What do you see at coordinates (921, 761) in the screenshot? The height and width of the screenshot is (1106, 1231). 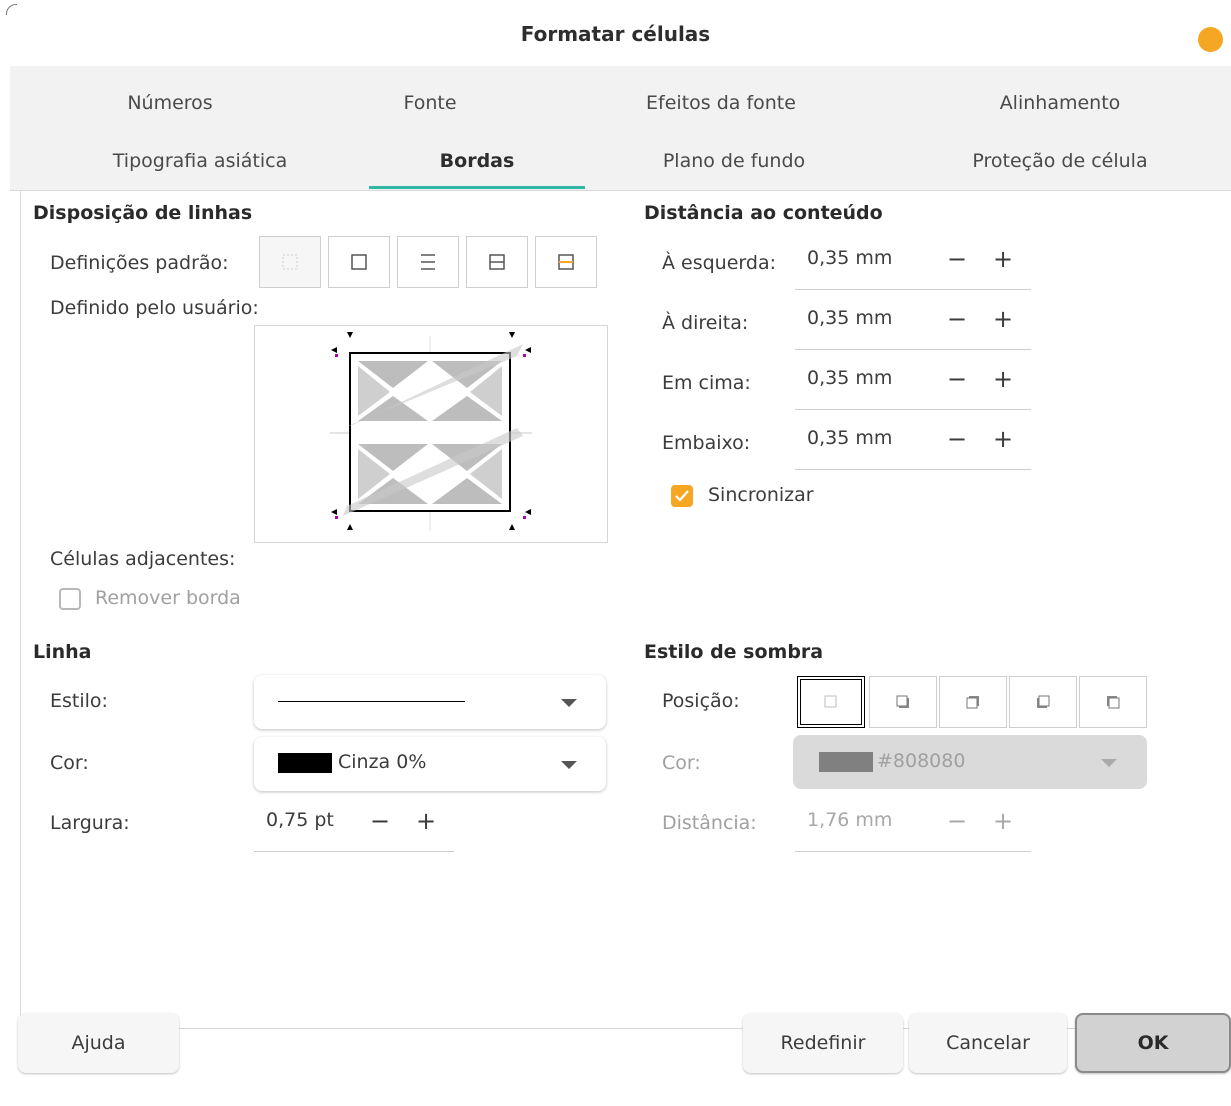 I see `shadow-color-value: #808080` at bounding box center [921, 761].